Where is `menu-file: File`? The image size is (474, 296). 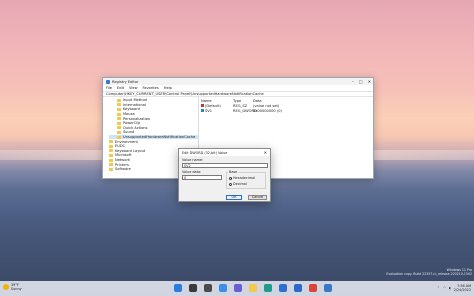 menu-file: File is located at coordinates (109, 88).